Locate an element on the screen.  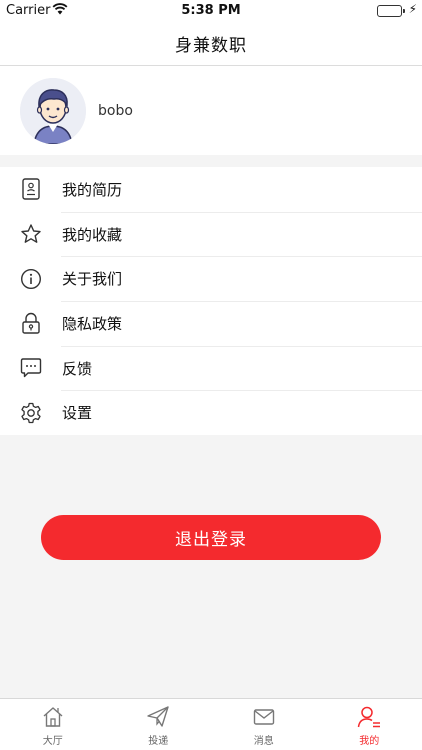
menu-item-label: 关于我们 is located at coordinates (92, 279).